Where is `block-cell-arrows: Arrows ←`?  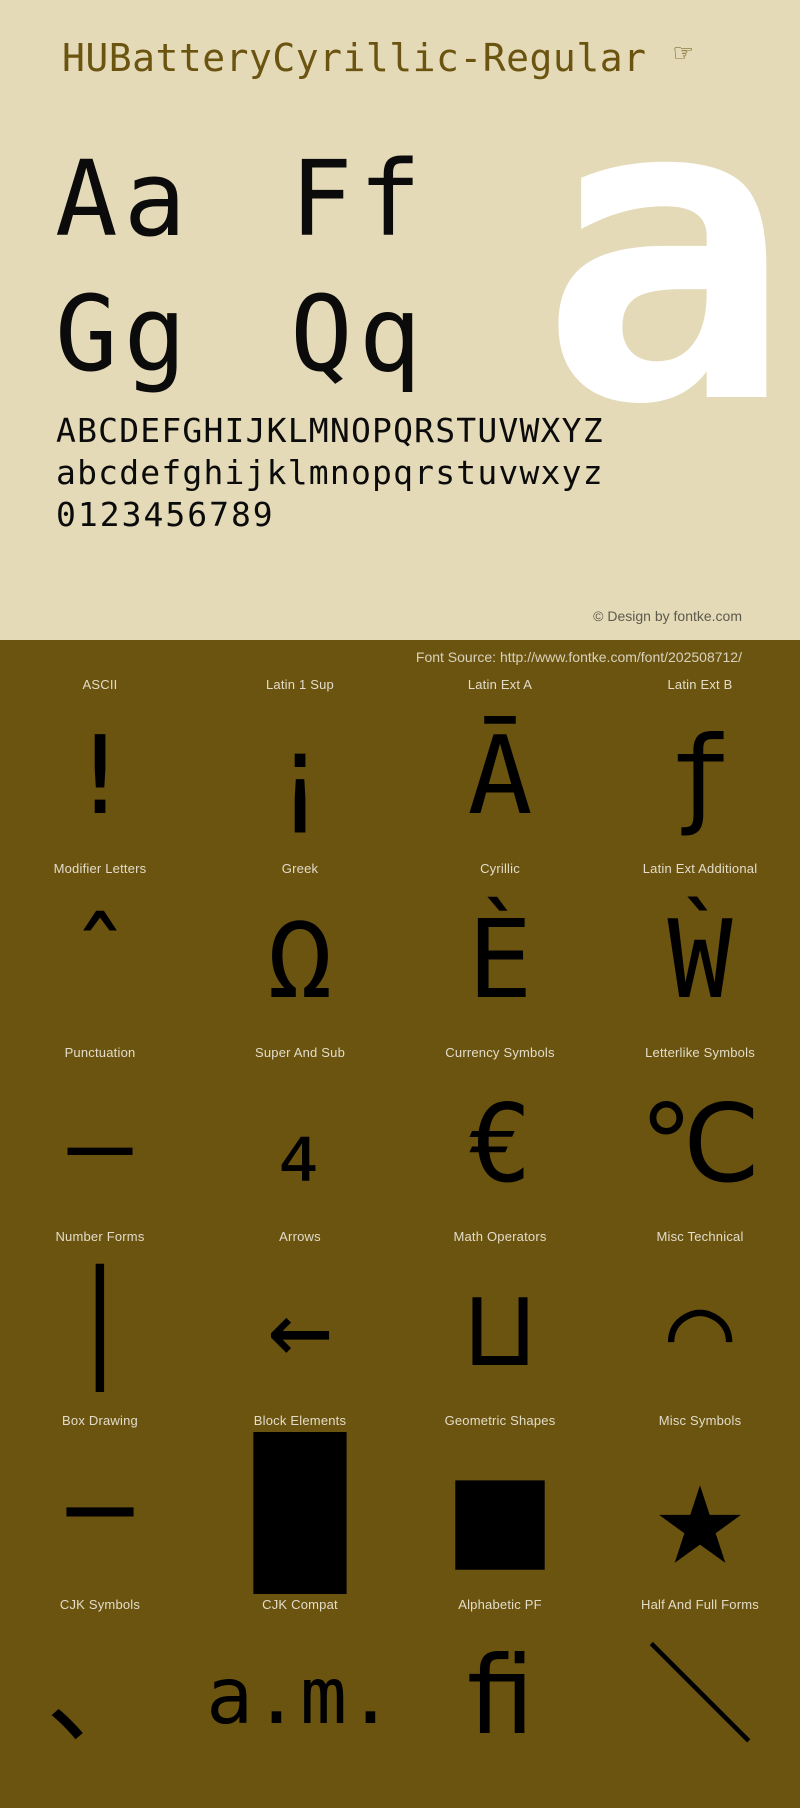
block-cell-arrows: Arrows ← is located at coordinates (300, 1318).